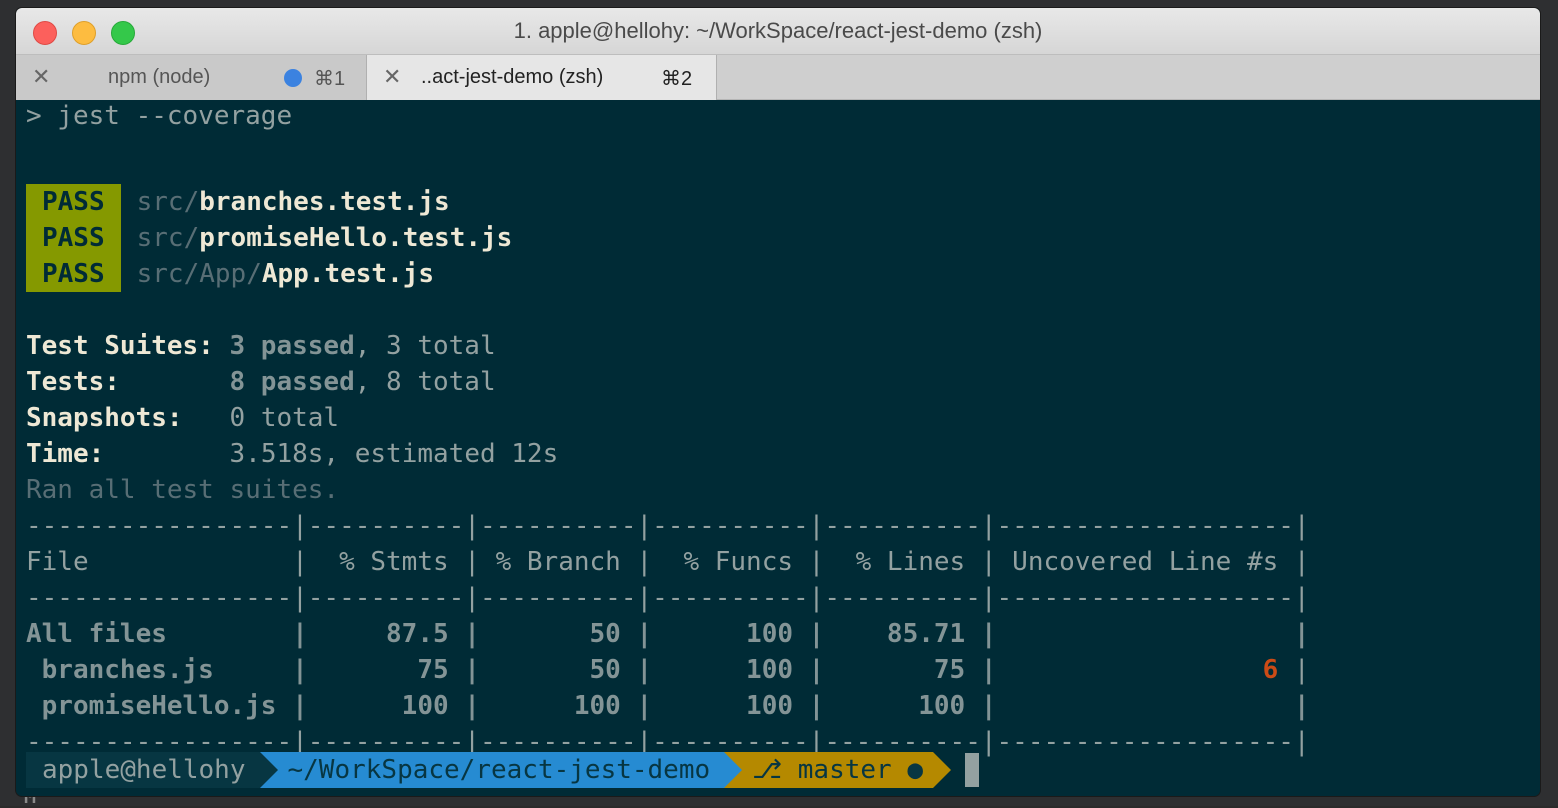  What do you see at coordinates (293, 78) in the screenshot?
I see `activity-dot-icon` at bounding box center [293, 78].